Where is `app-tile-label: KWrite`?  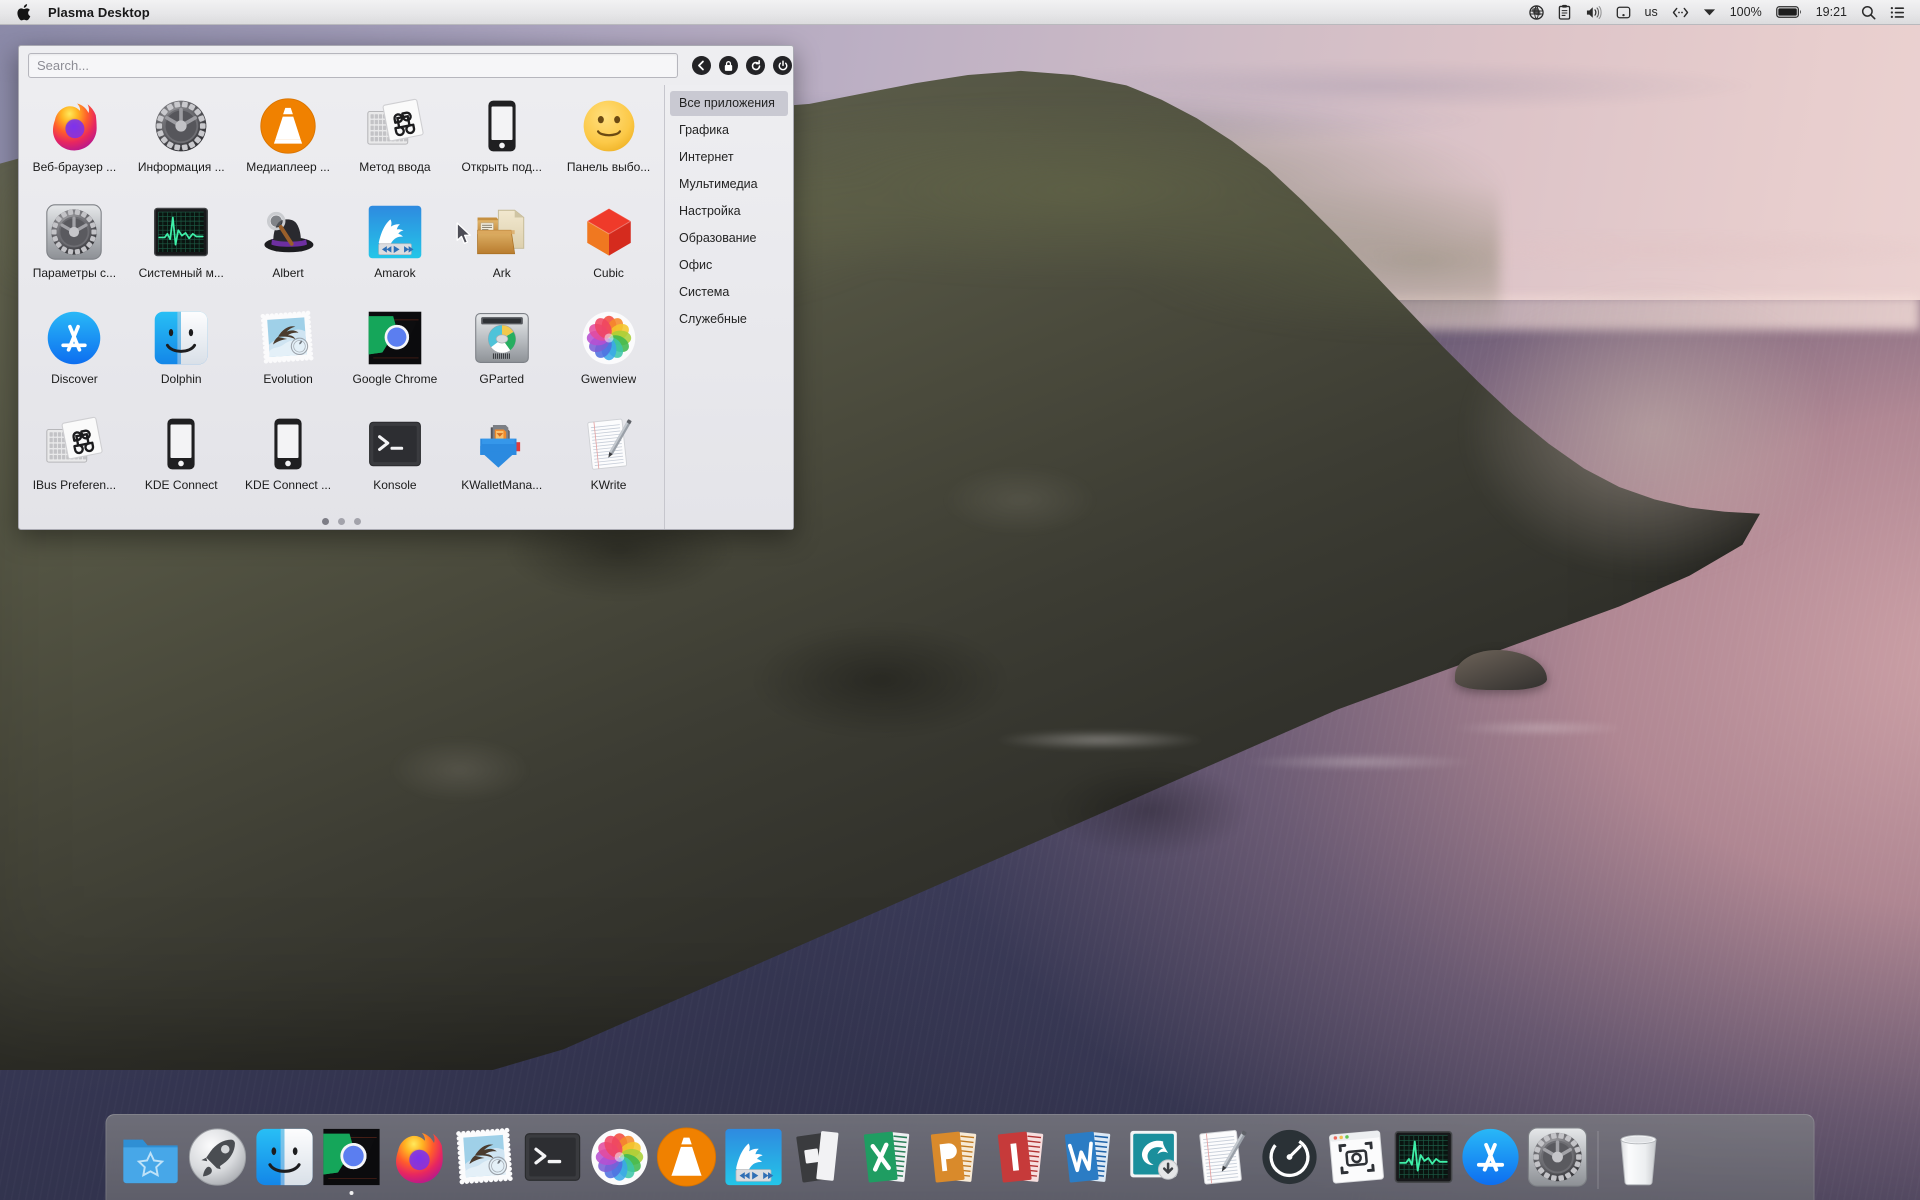 app-tile-label: KWrite is located at coordinates (608, 485).